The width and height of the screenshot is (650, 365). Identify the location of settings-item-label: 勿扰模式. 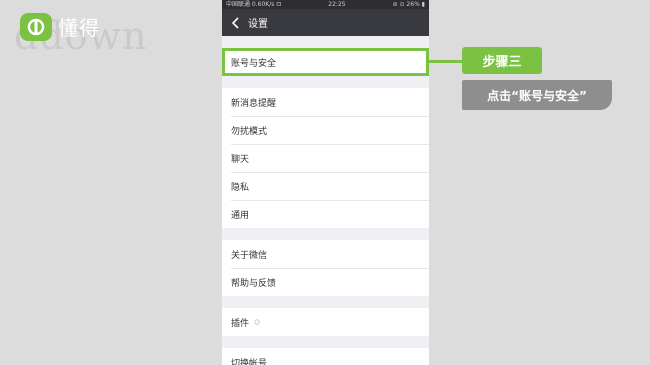
(249, 131).